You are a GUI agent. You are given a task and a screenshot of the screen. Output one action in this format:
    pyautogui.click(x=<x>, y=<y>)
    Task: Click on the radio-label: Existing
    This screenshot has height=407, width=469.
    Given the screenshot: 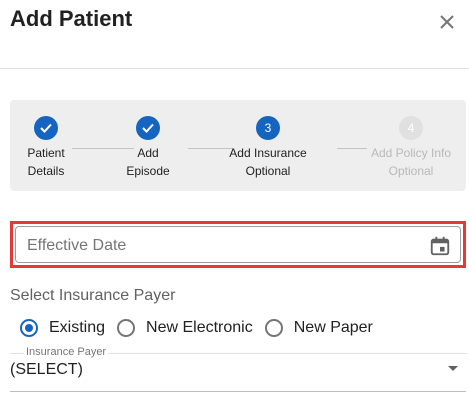 What is the action you would take?
    pyautogui.click(x=77, y=327)
    